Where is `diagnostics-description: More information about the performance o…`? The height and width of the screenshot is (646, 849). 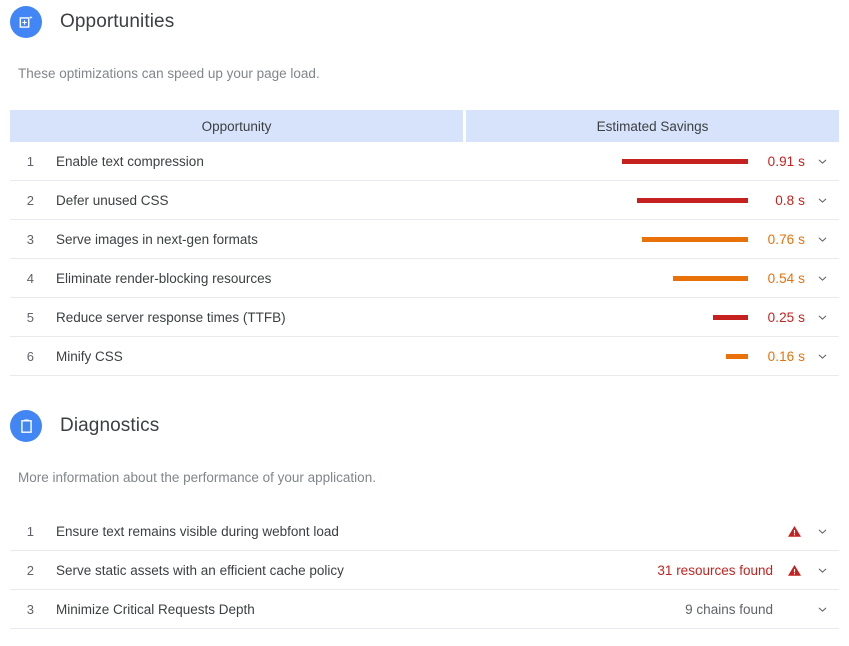 diagnostics-description: More information about the performance o… is located at coordinates (197, 477).